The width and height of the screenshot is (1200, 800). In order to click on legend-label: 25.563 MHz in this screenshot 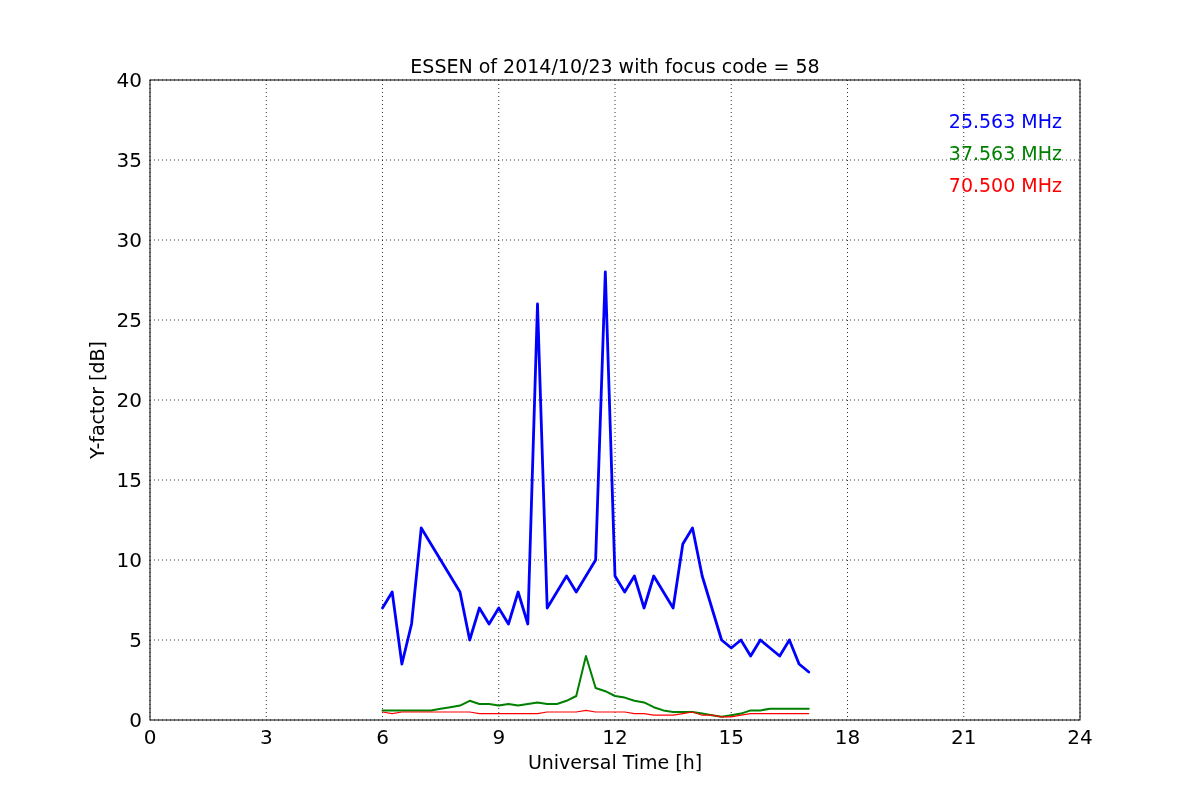, I will do `click(1005, 121)`.